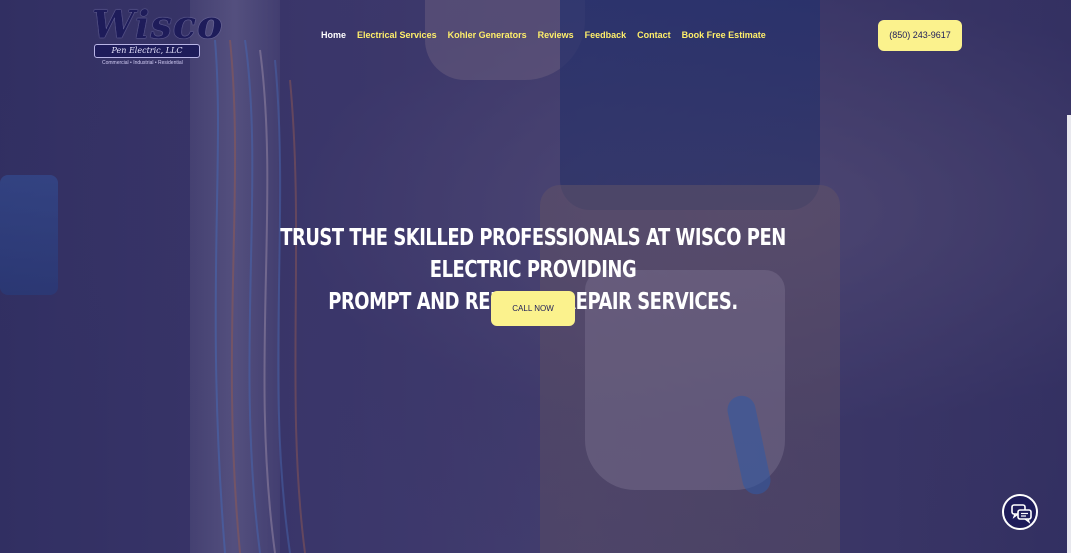  I want to click on call-now-button: Call Now, so click(533, 308).